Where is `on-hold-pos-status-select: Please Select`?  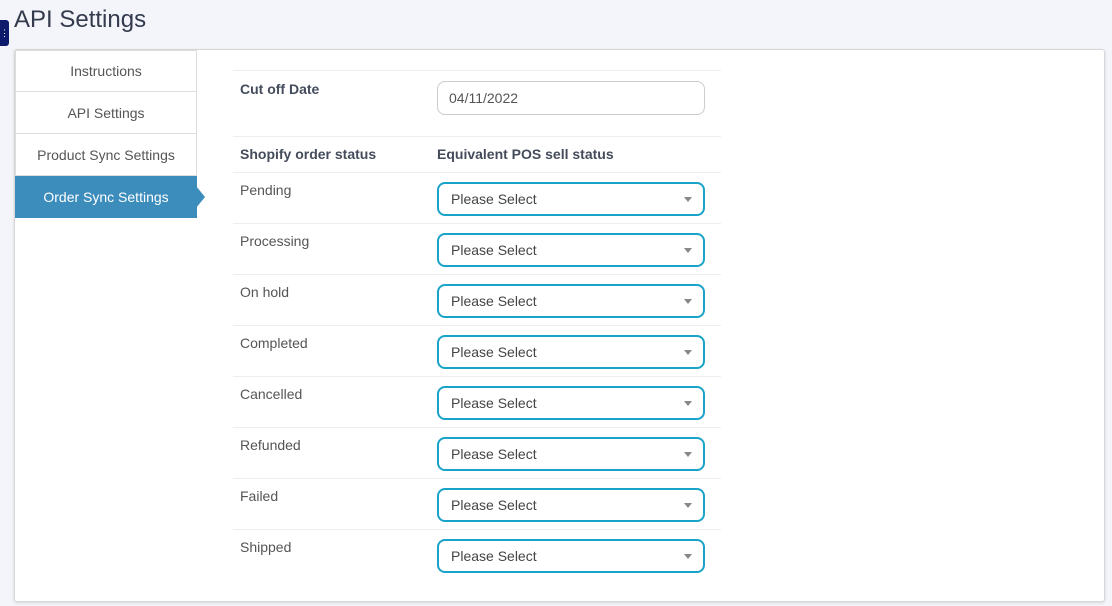
on-hold-pos-status-select: Please Select is located at coordinates (571, 301).